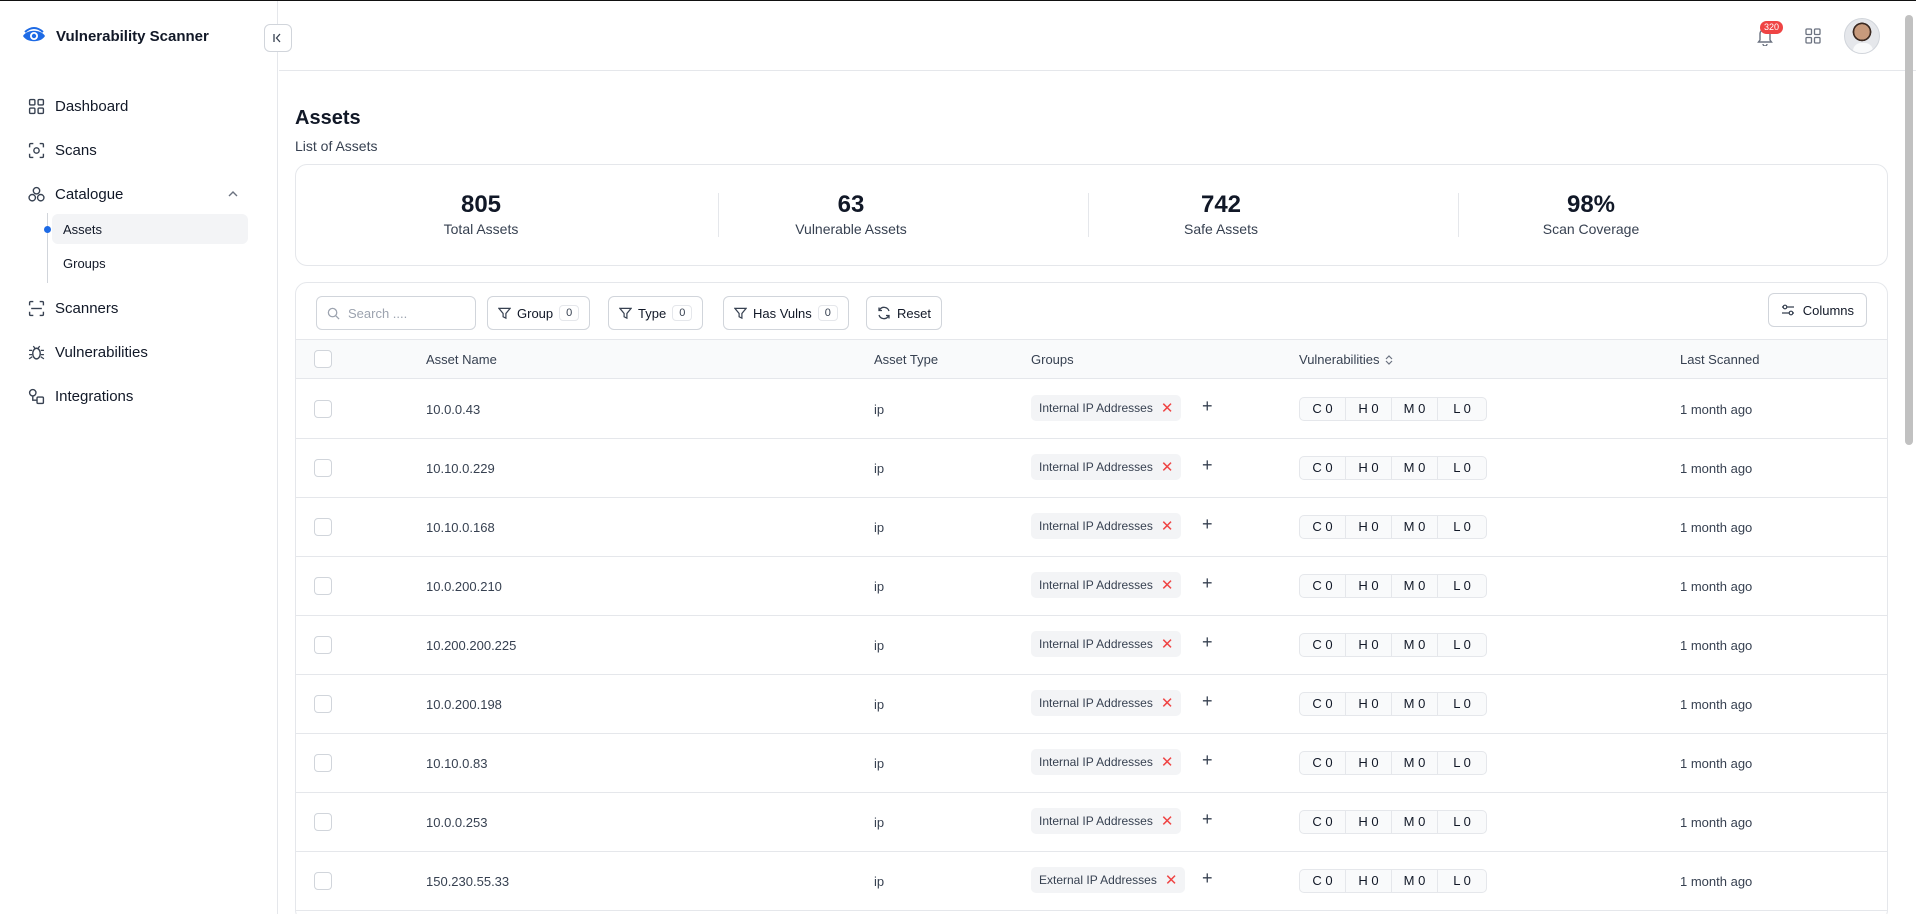  What do you see at coordinates (906, 359) in the screenshot?
I see `col-asset-type: Asset Type` at bounding box center [906, 359].